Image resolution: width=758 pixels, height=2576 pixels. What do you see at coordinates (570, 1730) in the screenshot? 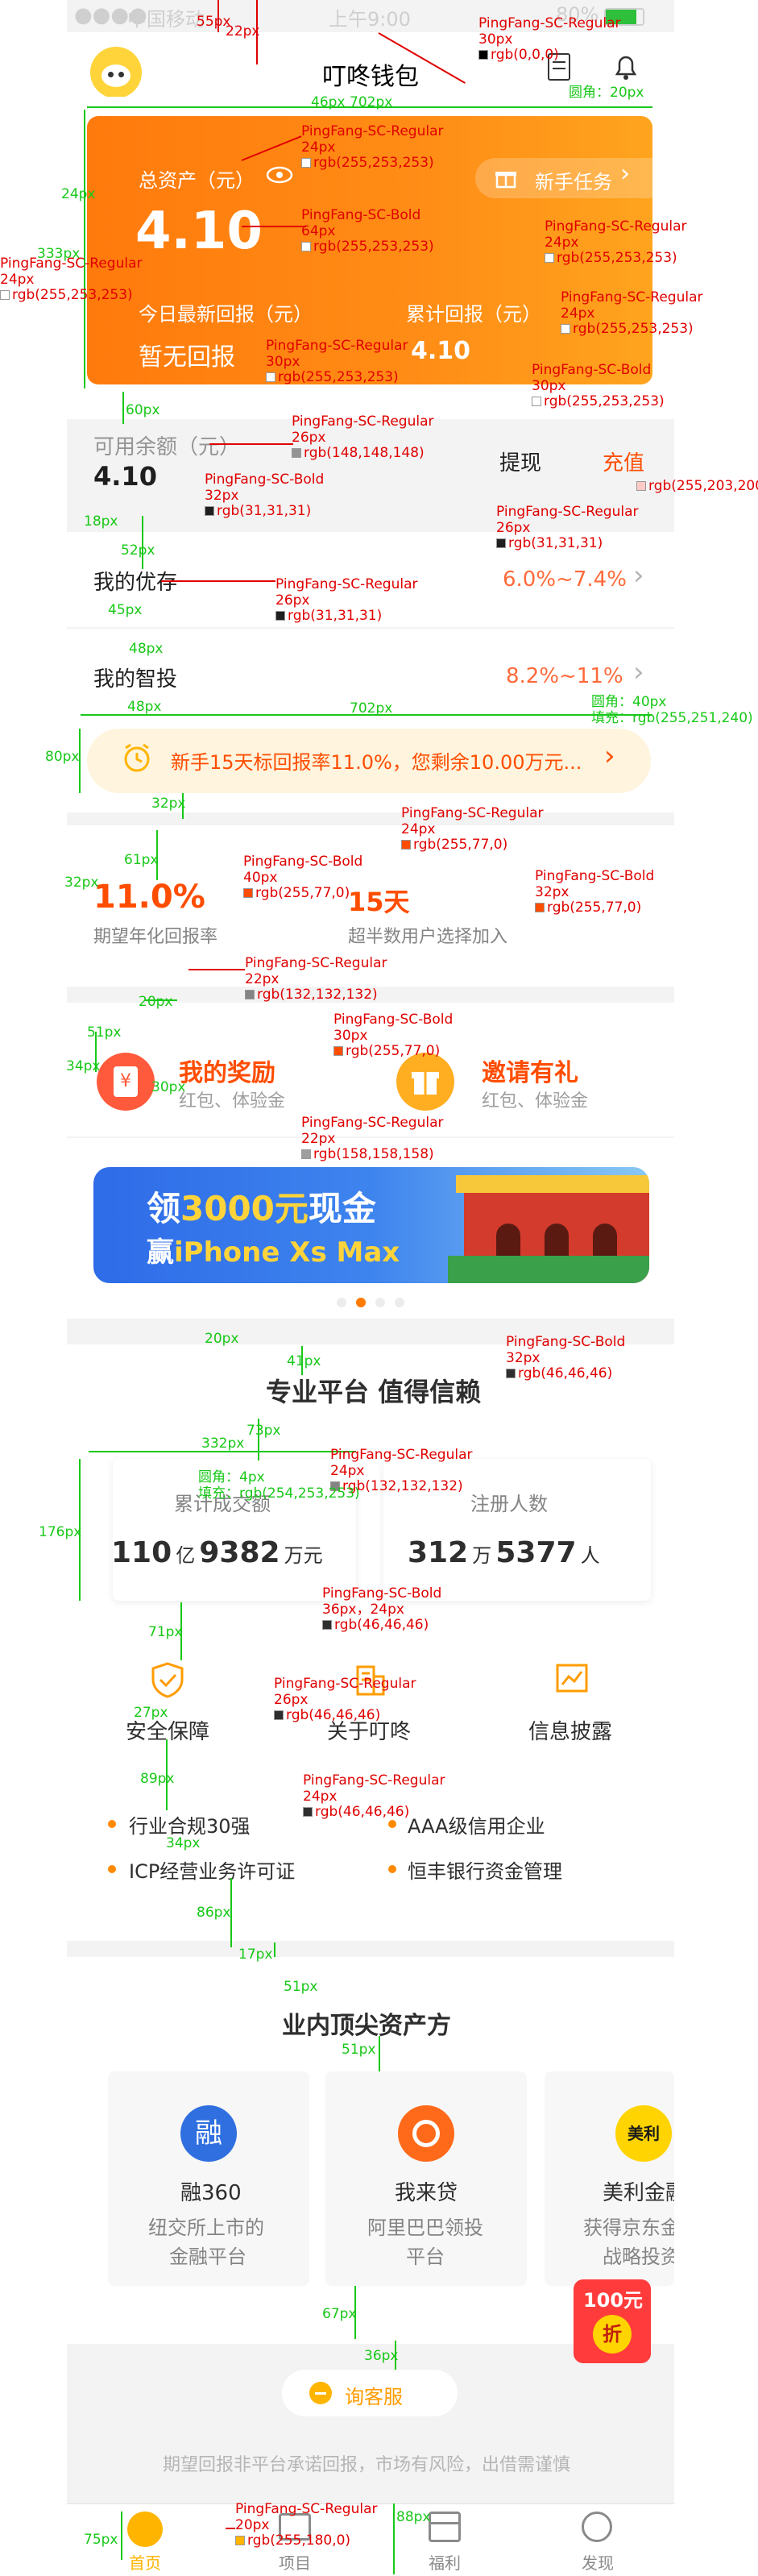
I see `feature-disclosure: 信息披露` at bounding box center [570, 1730].